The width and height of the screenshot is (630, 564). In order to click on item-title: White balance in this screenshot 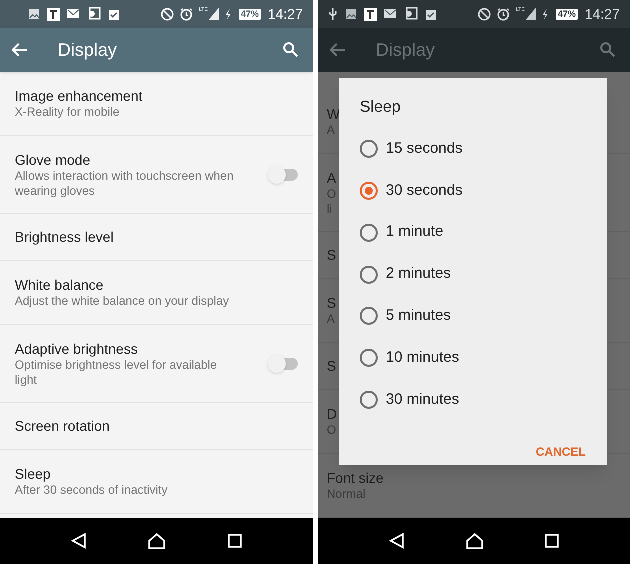, I will do `click(59, 285)`.